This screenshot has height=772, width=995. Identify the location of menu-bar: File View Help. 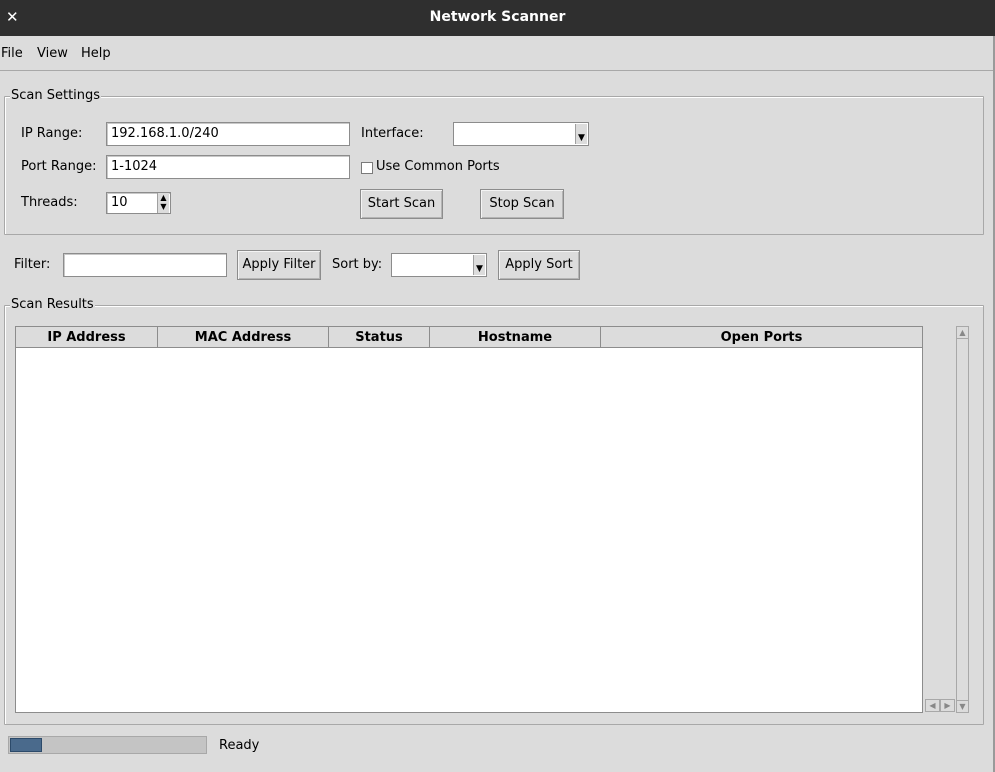
(496, 54).